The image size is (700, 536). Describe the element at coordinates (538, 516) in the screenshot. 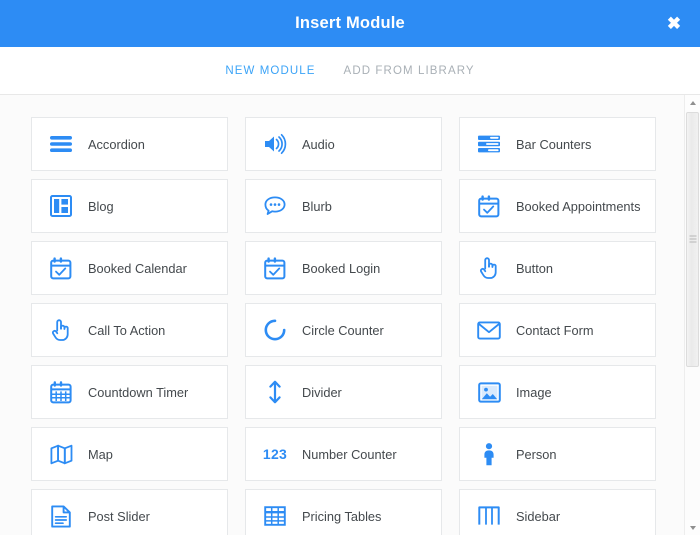

I see `module-label: Sidebar` at that location.